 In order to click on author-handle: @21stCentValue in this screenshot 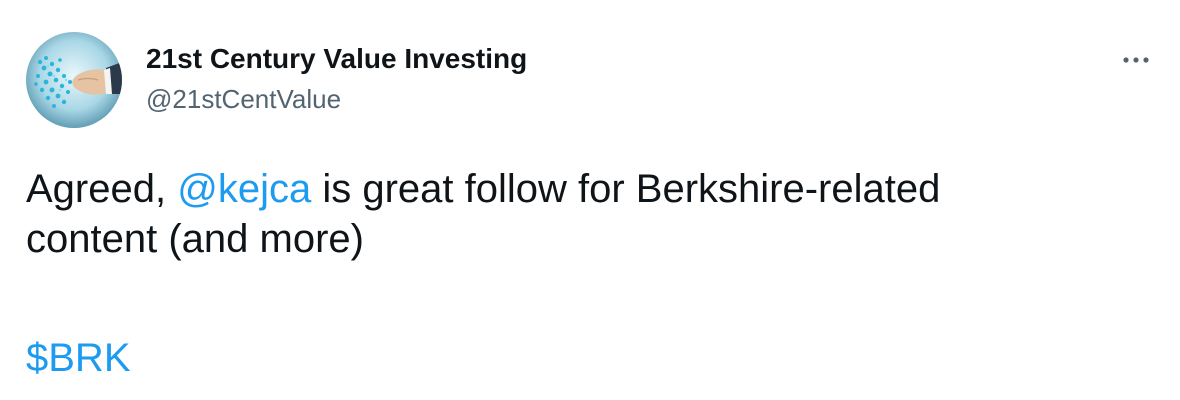, I will do `click(336, 99)`.